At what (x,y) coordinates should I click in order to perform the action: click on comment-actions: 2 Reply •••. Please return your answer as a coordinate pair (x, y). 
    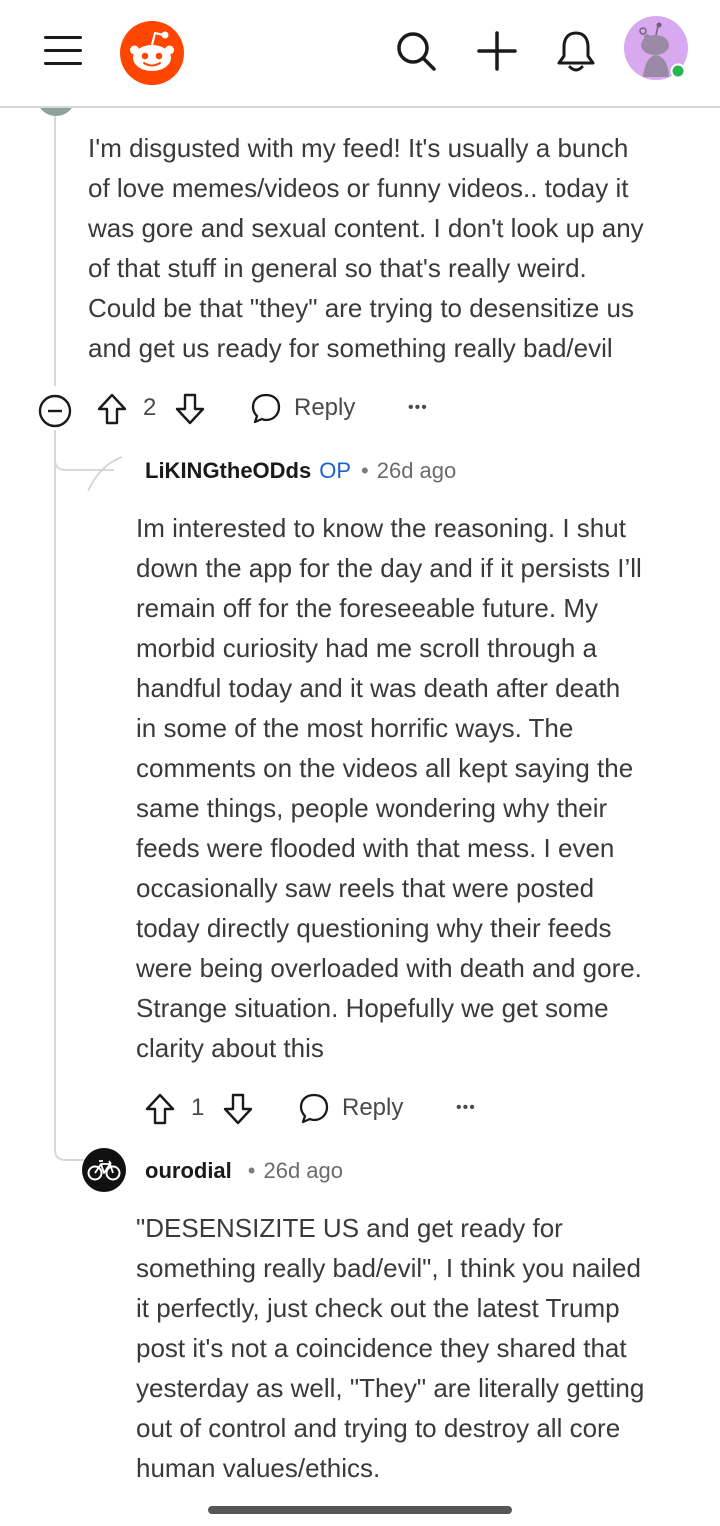
    Looking at the image, I should click on (360, 408).